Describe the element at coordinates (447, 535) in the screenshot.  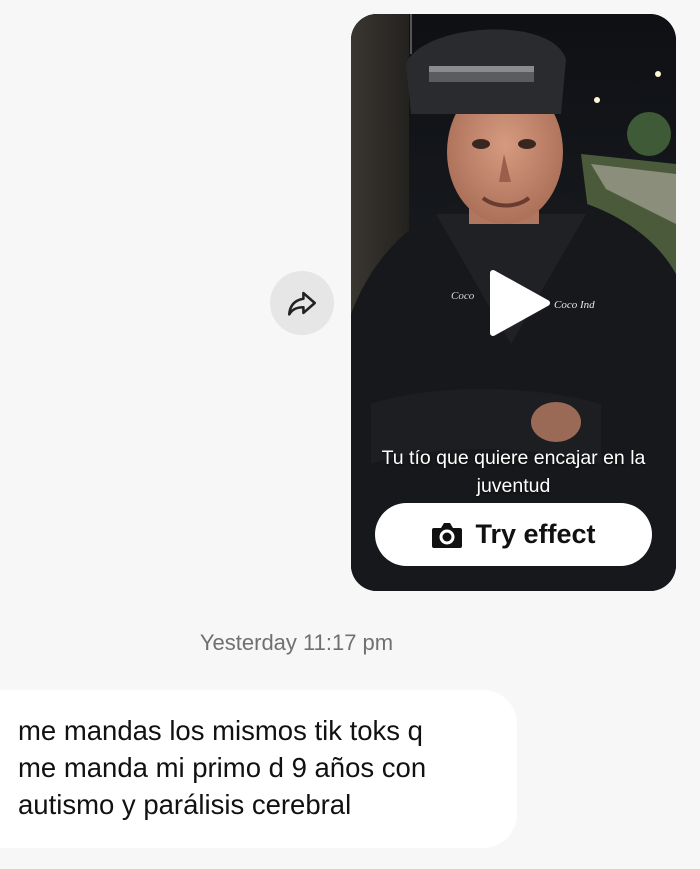
I see `camera-icon` at that location.